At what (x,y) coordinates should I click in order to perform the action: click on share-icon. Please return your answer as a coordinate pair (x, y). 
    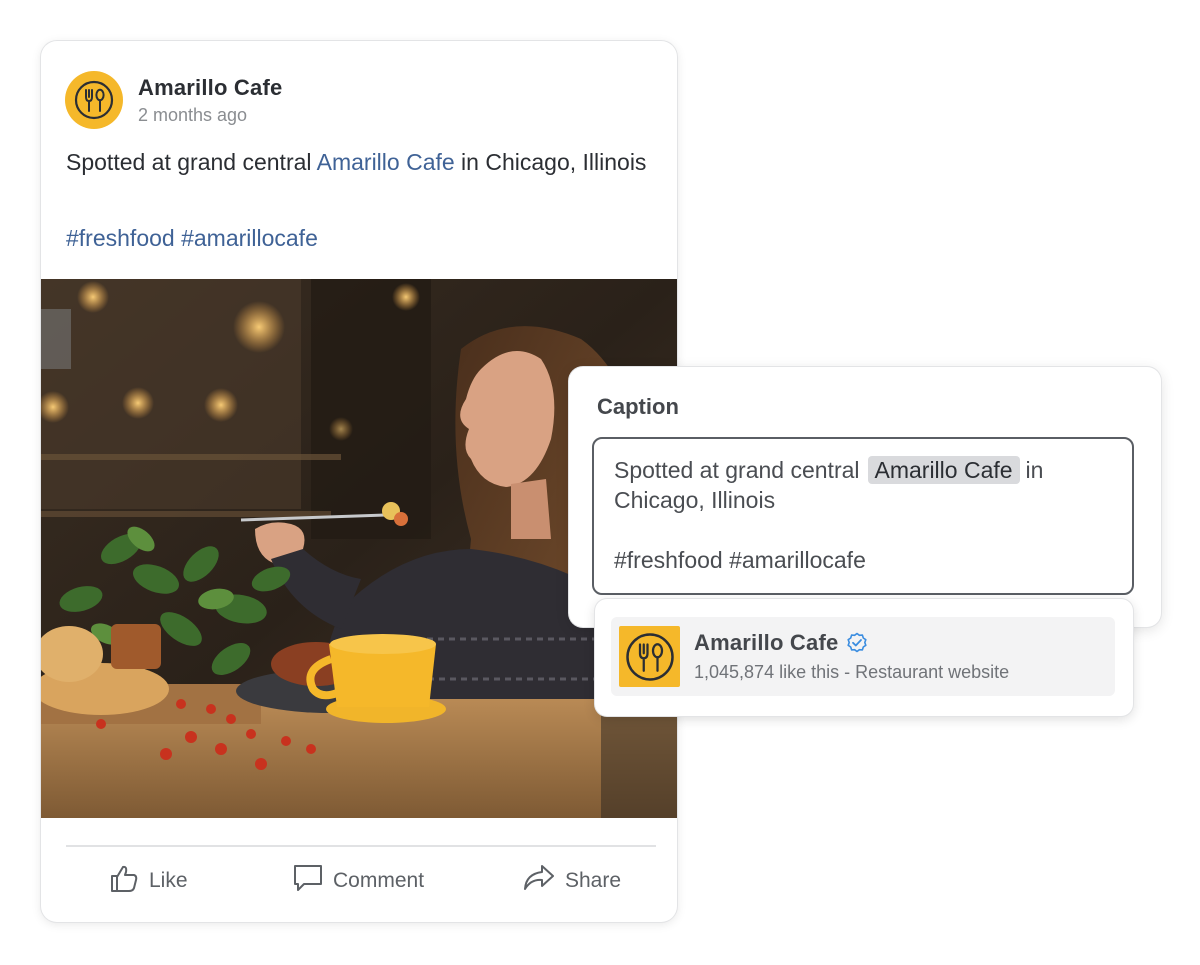
    Looking at the image, I should click on (543, 881).